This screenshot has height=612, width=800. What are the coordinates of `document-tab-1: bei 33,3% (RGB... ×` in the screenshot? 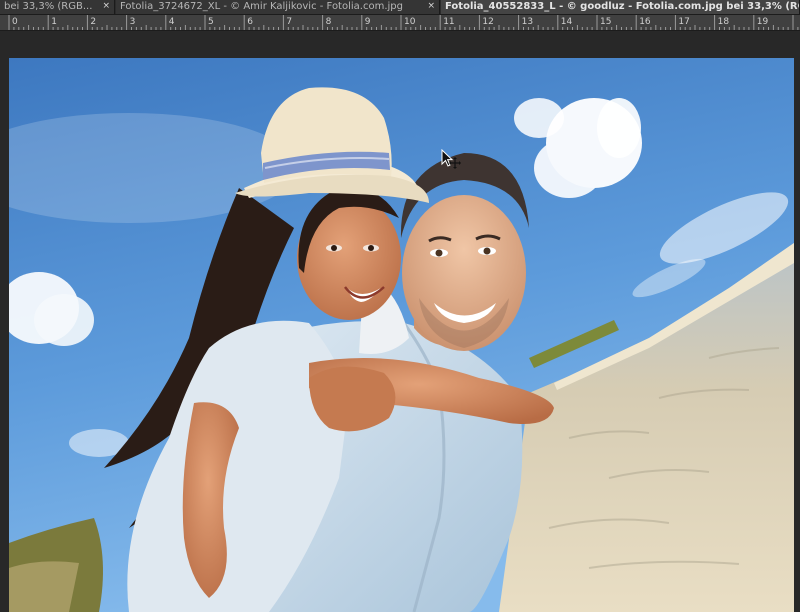 It's located at (57, 7).